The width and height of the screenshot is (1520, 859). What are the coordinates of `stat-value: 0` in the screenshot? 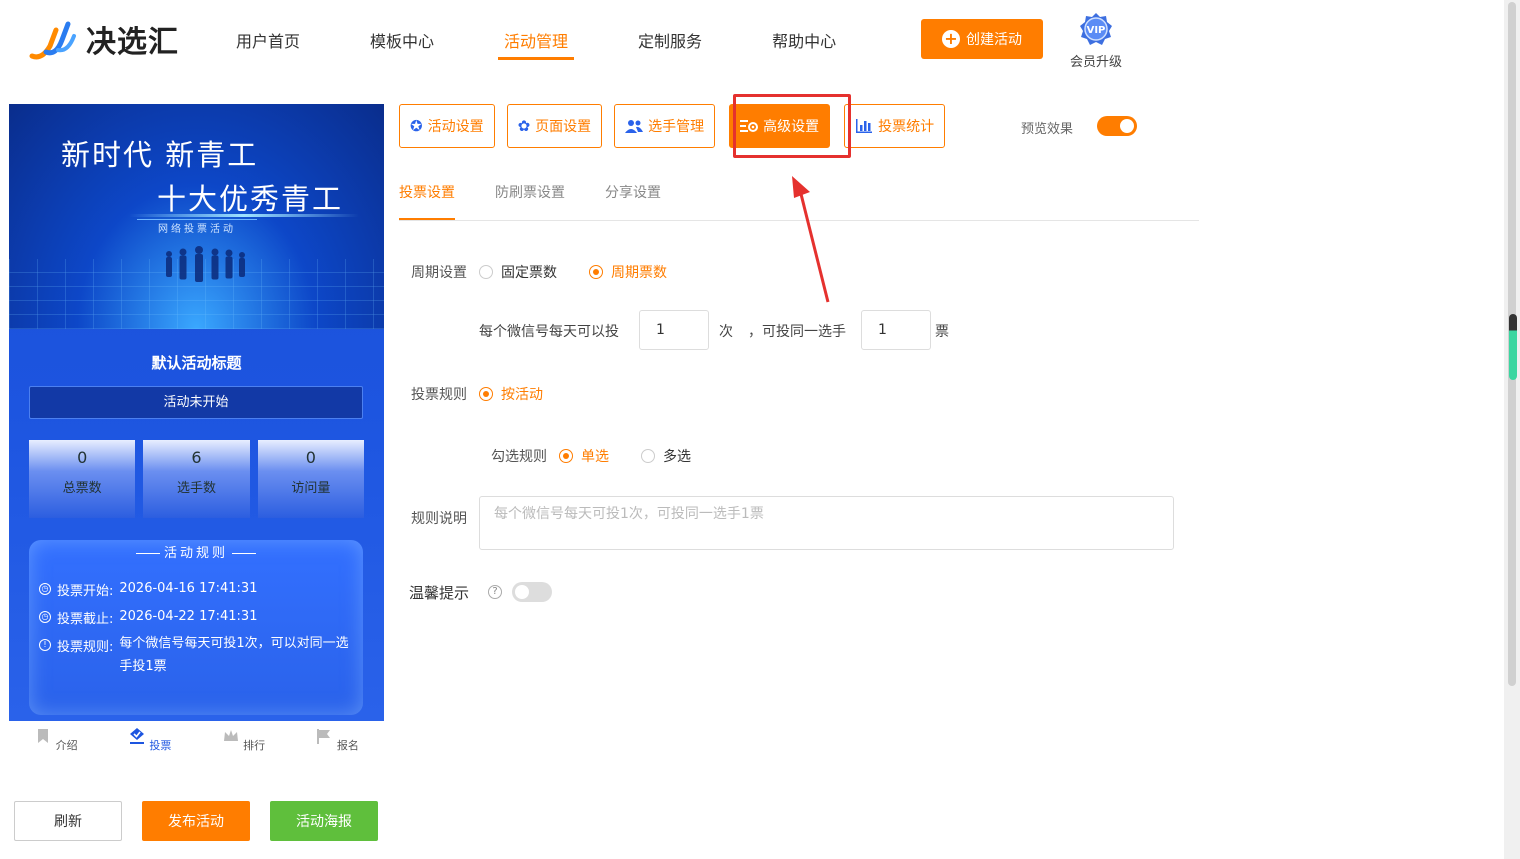 It's located at (310, 457).